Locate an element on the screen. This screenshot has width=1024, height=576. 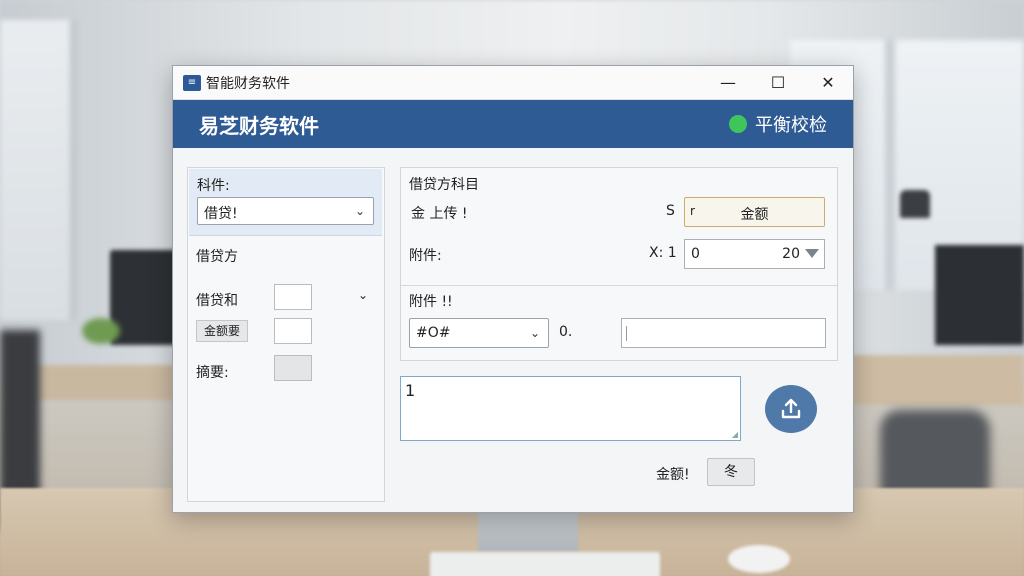
subject-select-value: 借贷! is located at coordinates (221, 214).